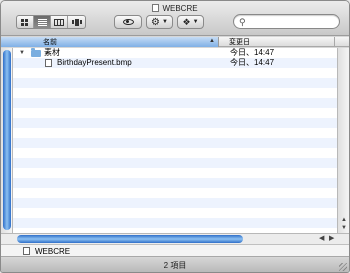  Describe the element at coordinates (94, 62) in the screenshot. I see `row-name: BirthdayPresent.bmp` at that location.